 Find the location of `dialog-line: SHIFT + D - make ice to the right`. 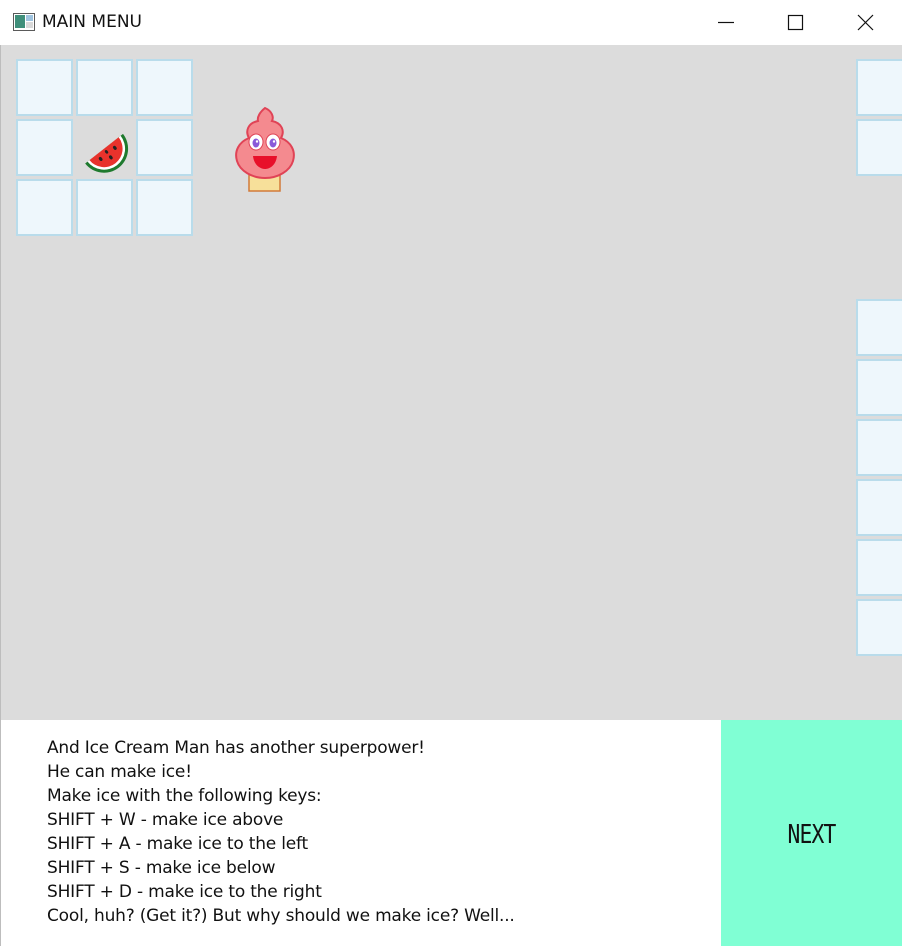

dialog-line: SHIFT + D - make ice to the right is located at coordinates (184, 892).